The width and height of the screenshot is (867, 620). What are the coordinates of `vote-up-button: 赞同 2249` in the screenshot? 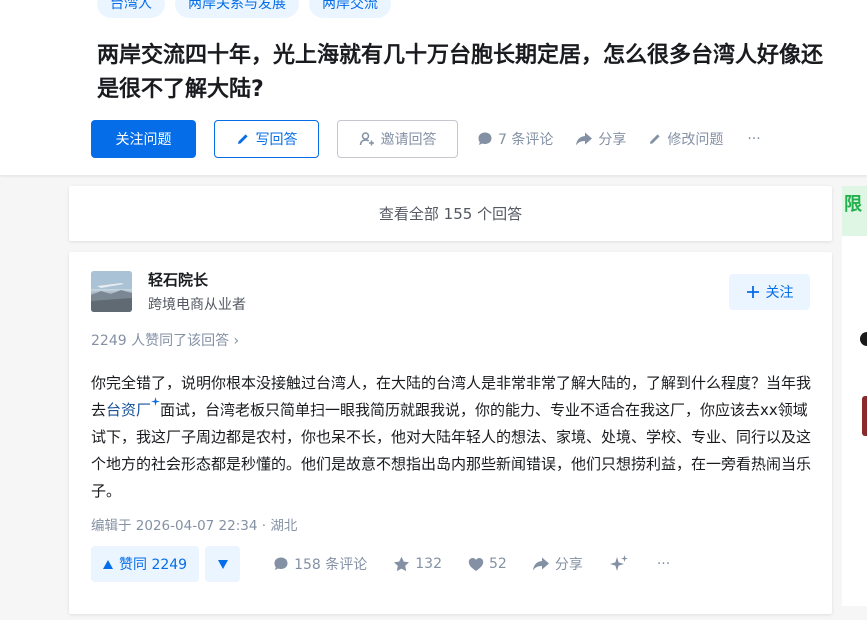 It's located at (145, 564).